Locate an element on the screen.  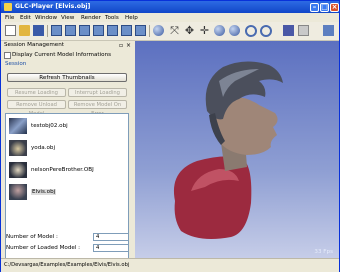
minimize-button: – is located at coordinates (314, 7).